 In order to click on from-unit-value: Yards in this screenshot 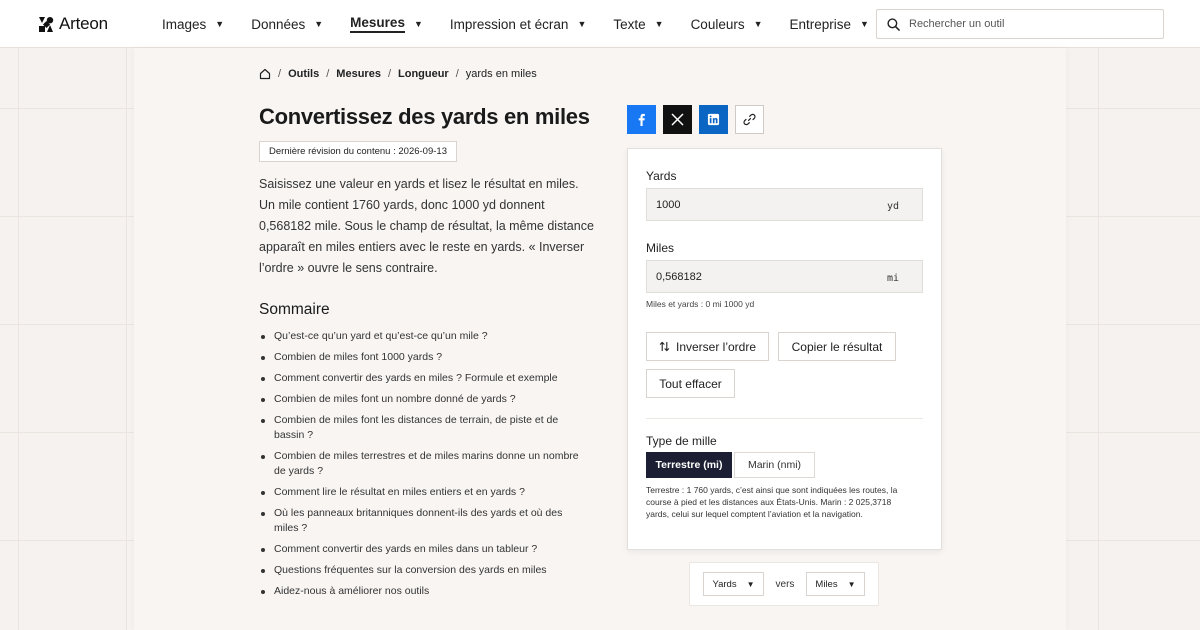, I will do `click(724, 584)`.